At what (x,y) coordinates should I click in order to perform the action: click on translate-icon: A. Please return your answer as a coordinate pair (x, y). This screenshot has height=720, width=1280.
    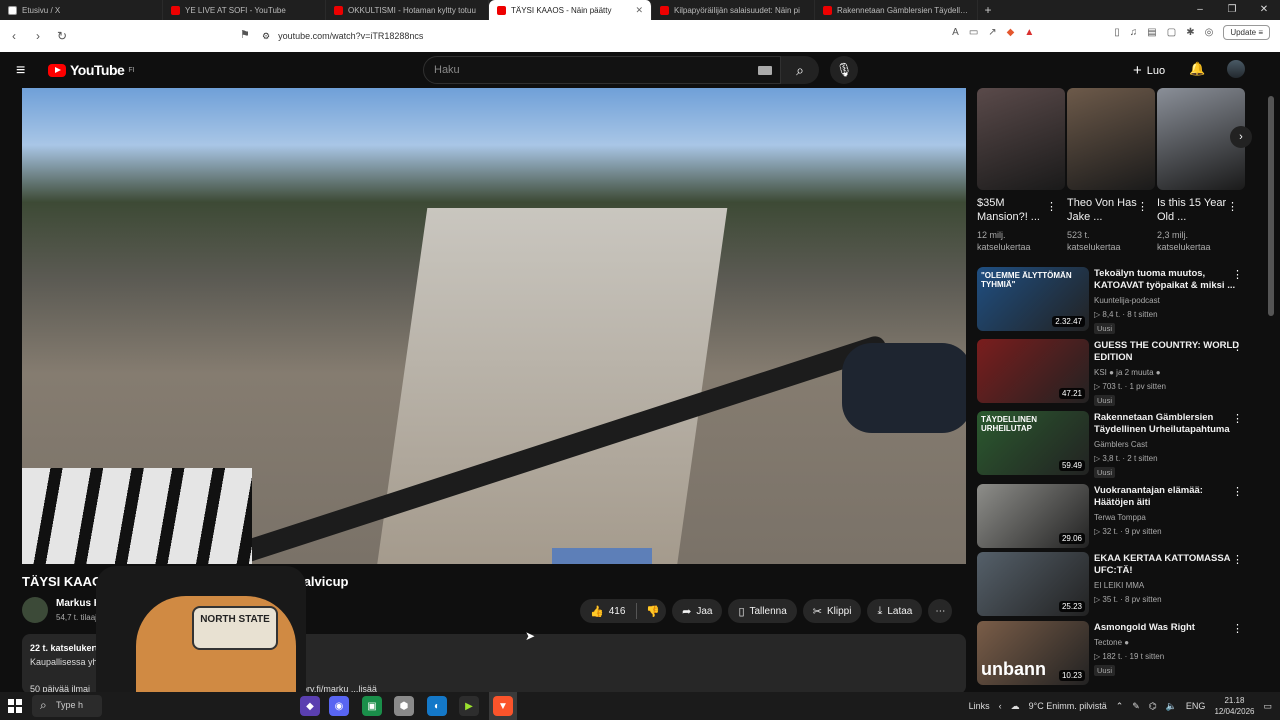
    Looking at the image, I should click on (955, 32).